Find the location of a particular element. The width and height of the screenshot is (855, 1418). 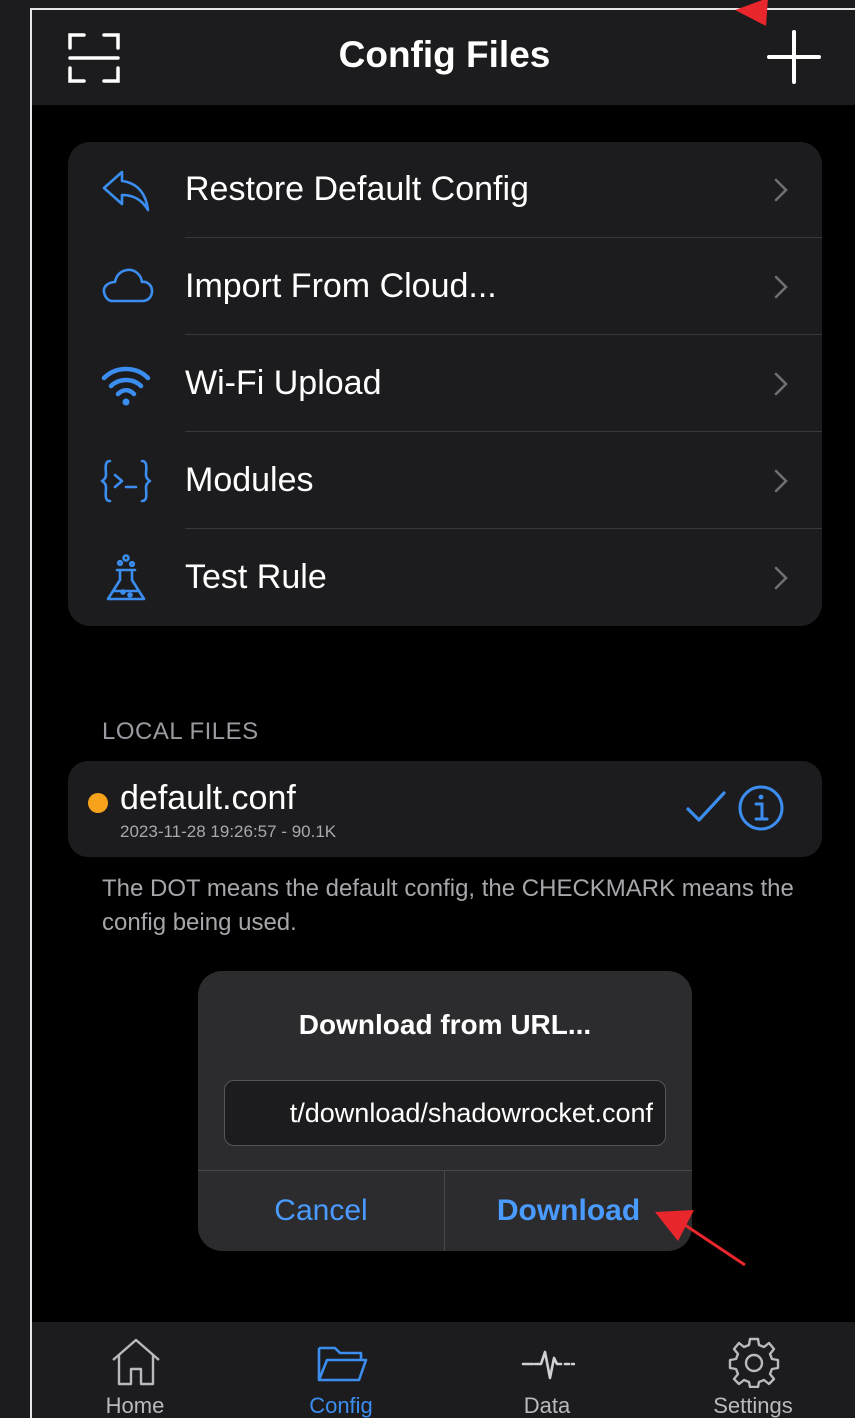

menu-item-label: Restore Default Config is located at coordinates (357, 189).